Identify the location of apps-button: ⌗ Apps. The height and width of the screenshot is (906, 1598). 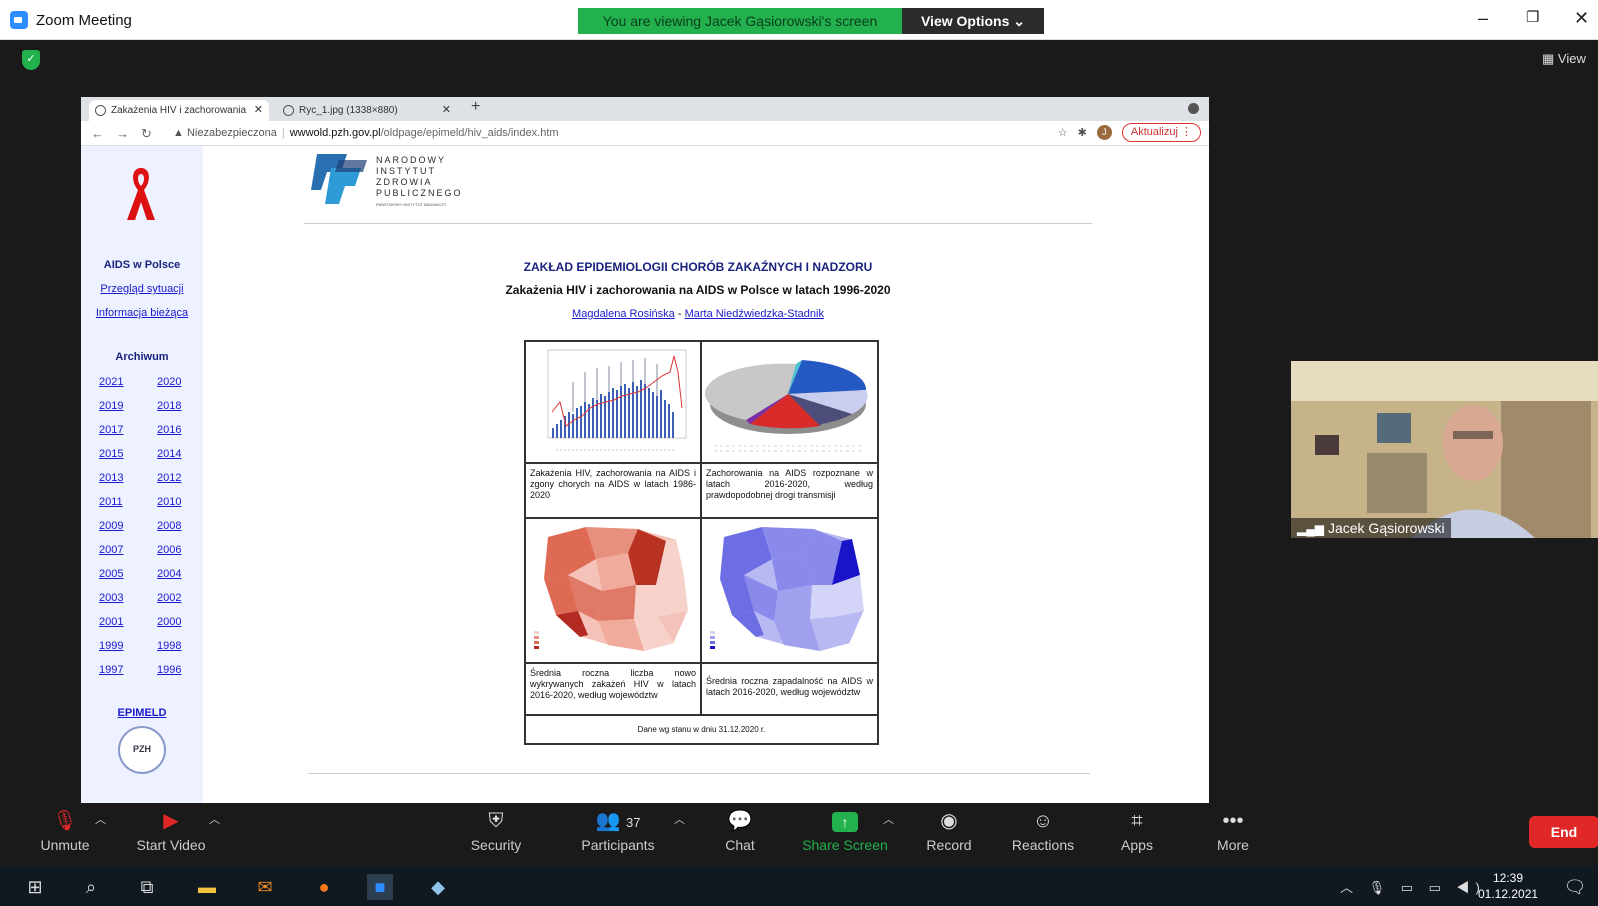
(1137, 830).